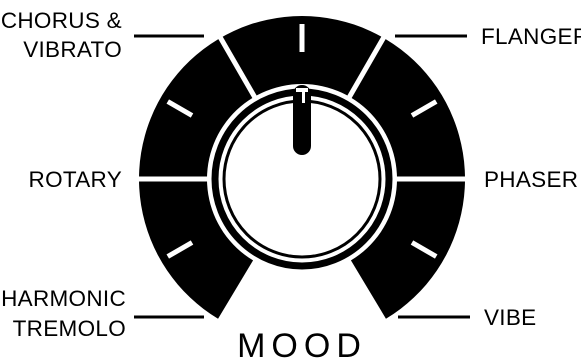 The width and height of the screenshot is (581, 364). Describe the element at coordinates (63, 298) in the screenshot. I see `option-label-line: HARMONIC` at that location.